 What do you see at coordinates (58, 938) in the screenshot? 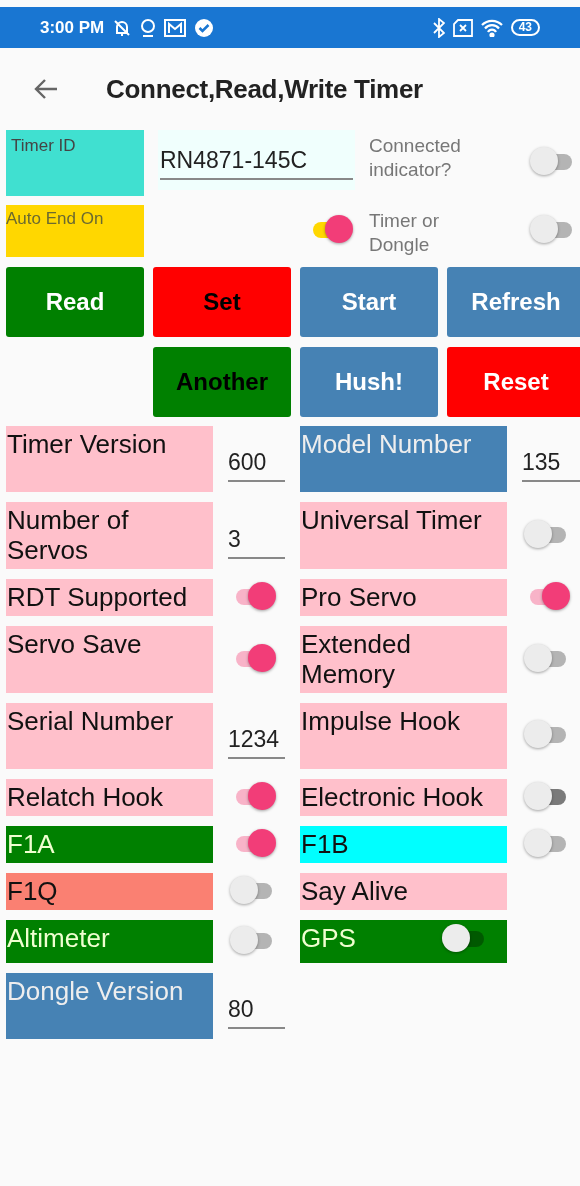
I see `setting-label: Altimeter` at bounding box center [58, 938].